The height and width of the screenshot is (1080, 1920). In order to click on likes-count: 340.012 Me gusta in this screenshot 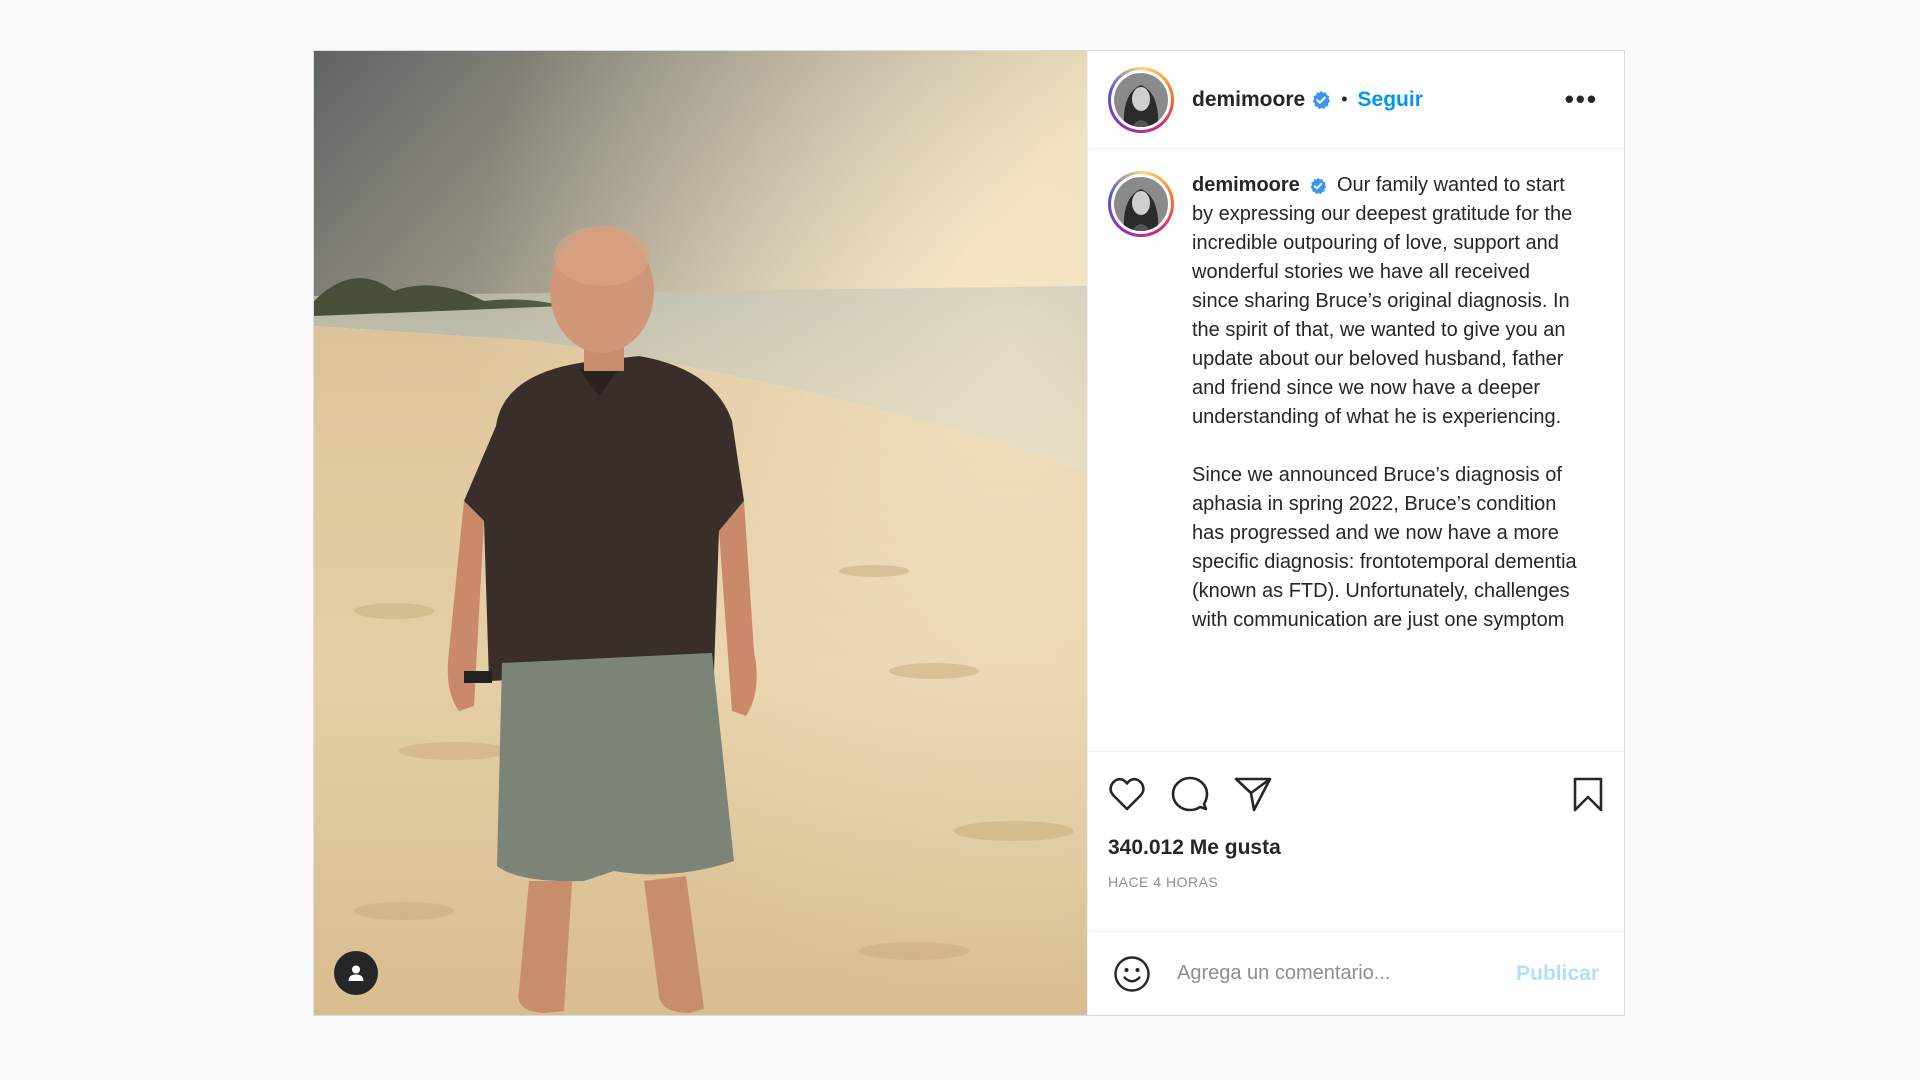, I will do `click(1356, 848)`.